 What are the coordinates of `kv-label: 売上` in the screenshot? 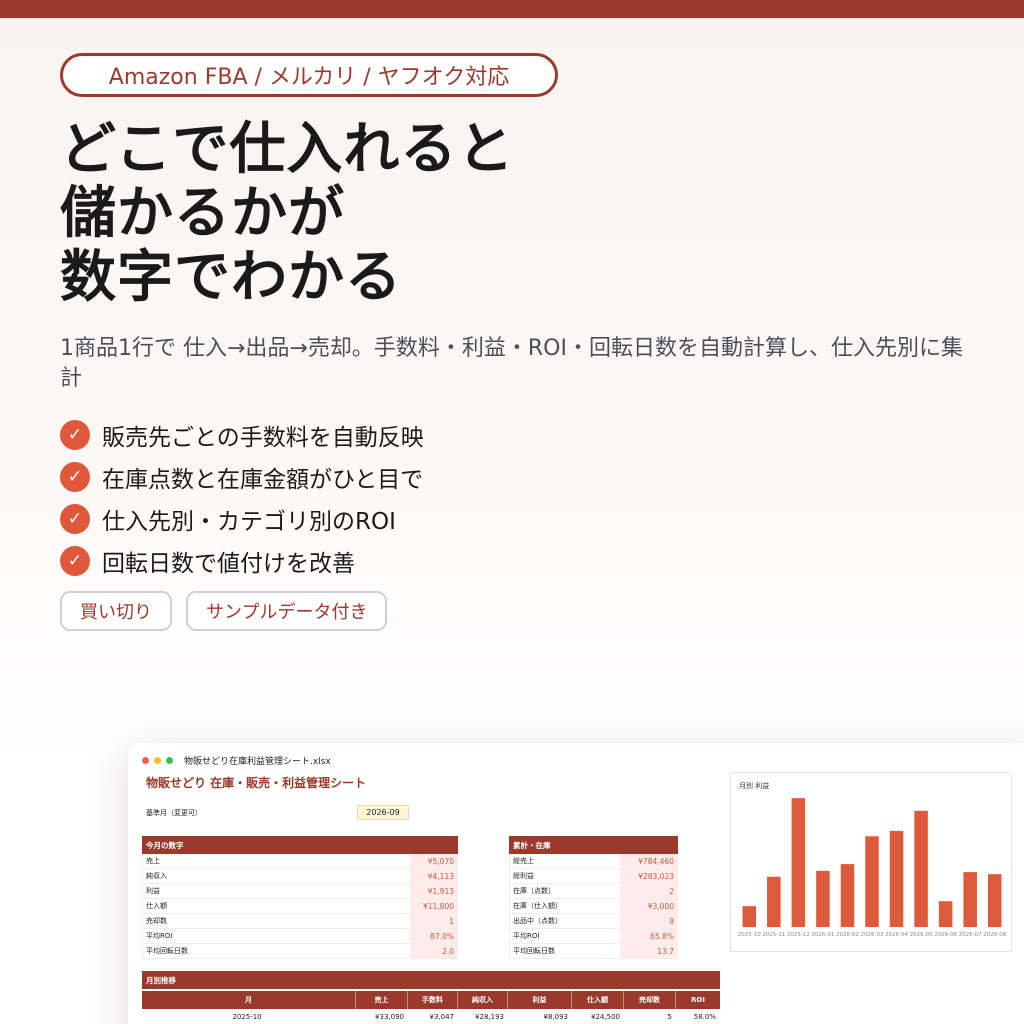 It's located at (276, 861).